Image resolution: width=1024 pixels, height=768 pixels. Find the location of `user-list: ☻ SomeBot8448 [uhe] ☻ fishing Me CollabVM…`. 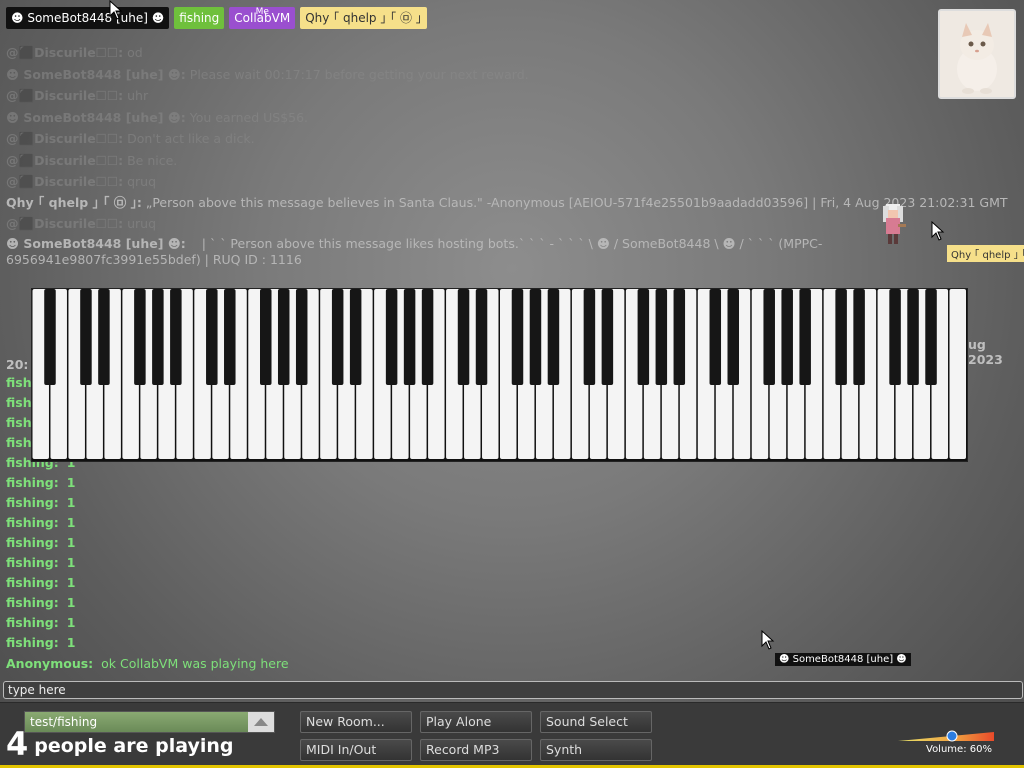

user-list: ☻ SomeBot8448 [uhe] ☻ fishing Me CollabVM… is located at coordinates (216, 18).